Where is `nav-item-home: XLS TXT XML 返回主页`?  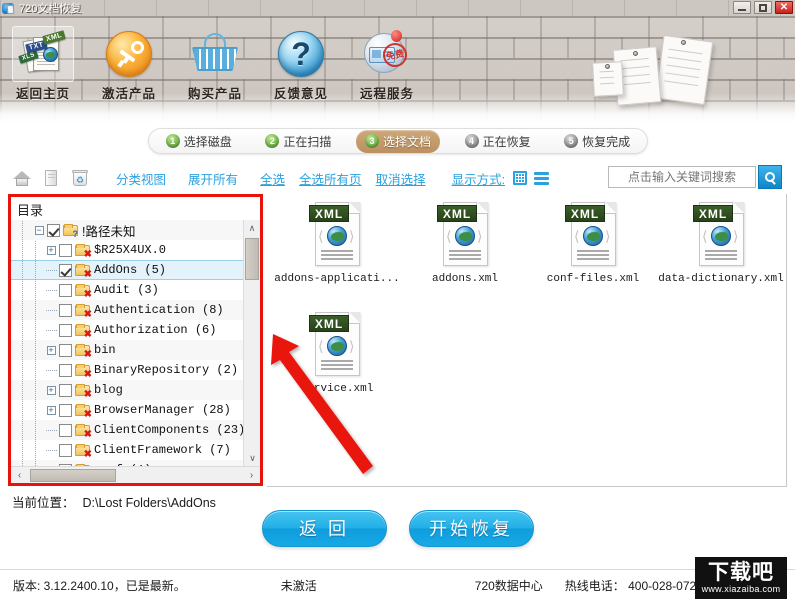
nav-item-home: XLS TXT XML 返回主页 is located at coordinates (43, 59).